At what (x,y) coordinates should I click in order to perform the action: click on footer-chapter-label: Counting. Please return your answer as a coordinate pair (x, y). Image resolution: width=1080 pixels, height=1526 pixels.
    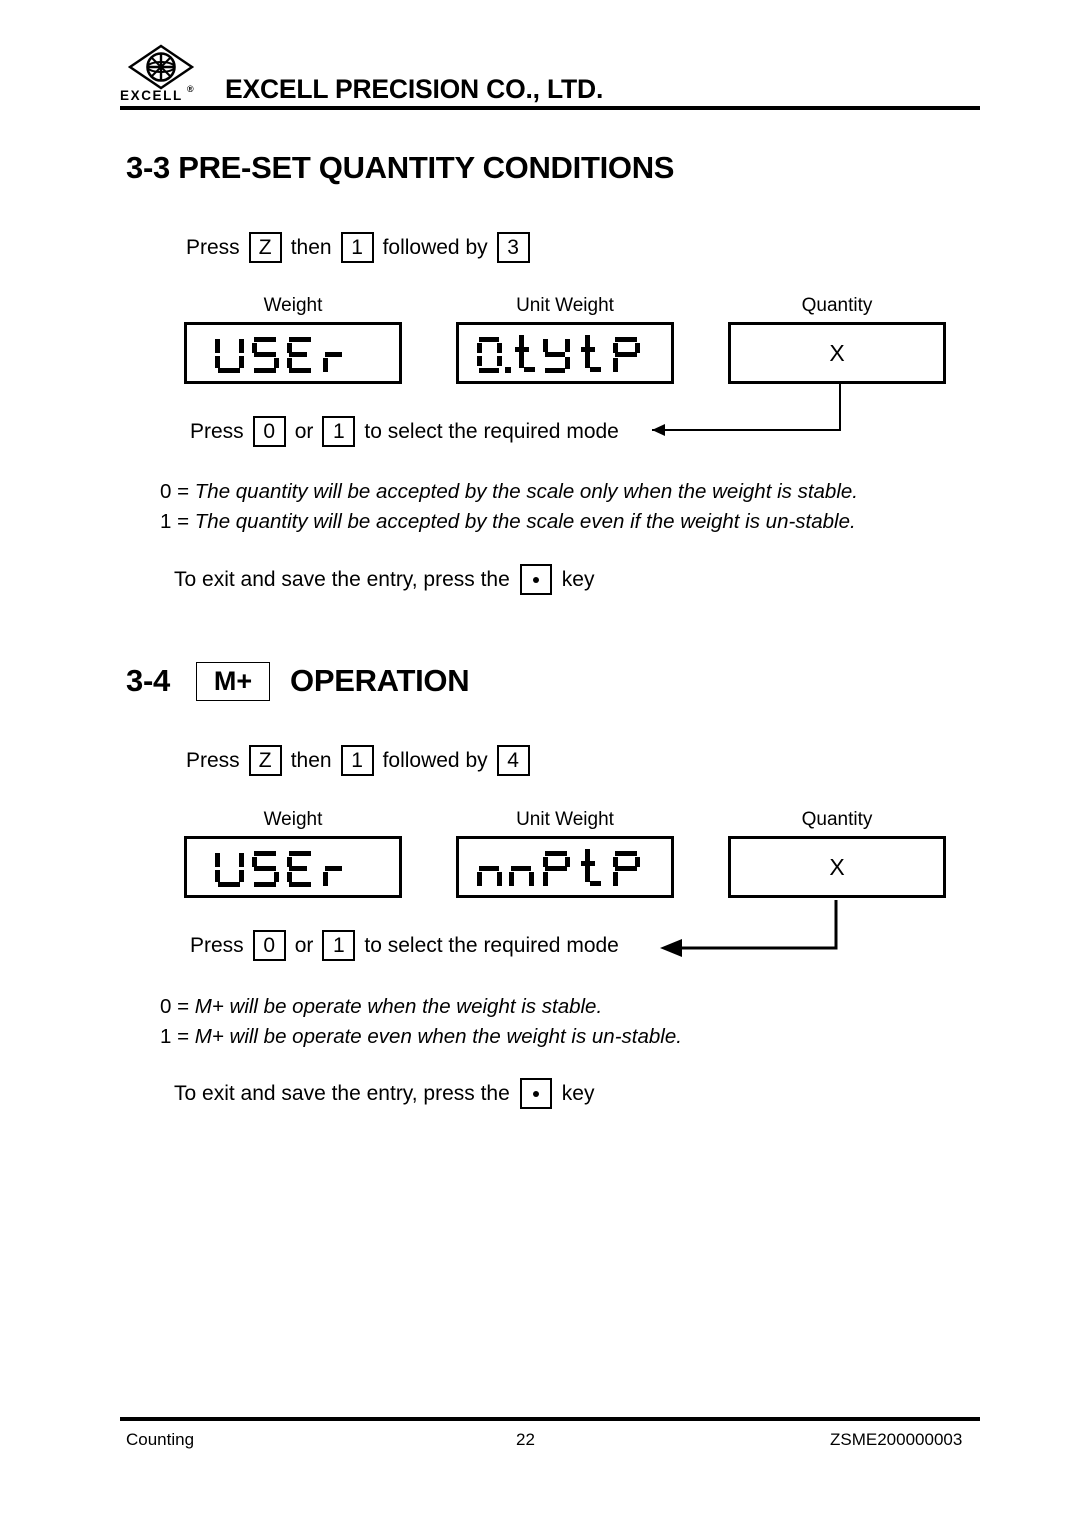
    Looking at the image, I should click on (160, 1439).